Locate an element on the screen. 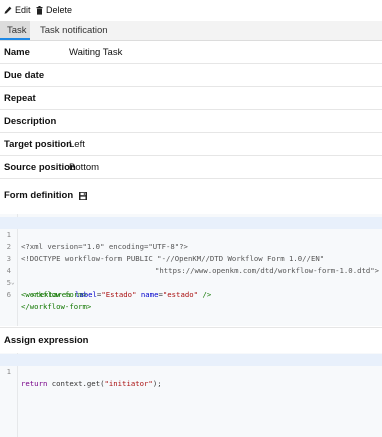 The width and height of the screenshot is (382, 437). assign-expression-title: Assign expression is located at coordinates (46, 340).